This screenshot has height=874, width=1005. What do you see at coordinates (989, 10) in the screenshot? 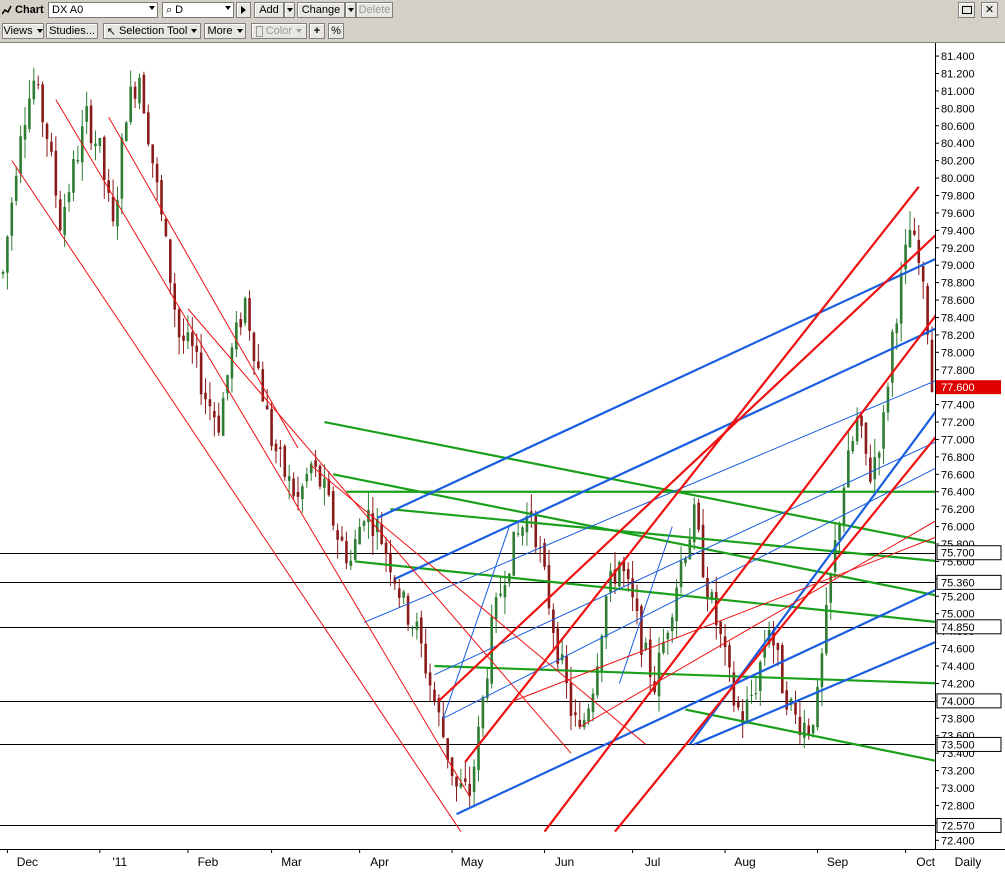
I see `close-window-button: ✕` at bounding box center [989, 10].